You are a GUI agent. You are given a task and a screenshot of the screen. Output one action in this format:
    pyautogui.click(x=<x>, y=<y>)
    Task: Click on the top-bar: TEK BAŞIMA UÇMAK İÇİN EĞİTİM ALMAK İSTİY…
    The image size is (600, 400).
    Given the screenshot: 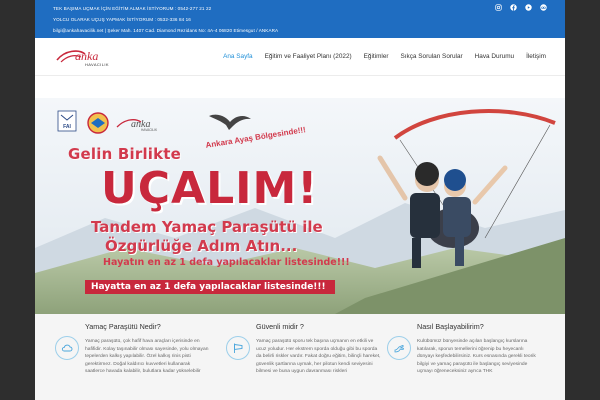 What is the action you would take?
    pyautogui.click(x=300, y=19)
    